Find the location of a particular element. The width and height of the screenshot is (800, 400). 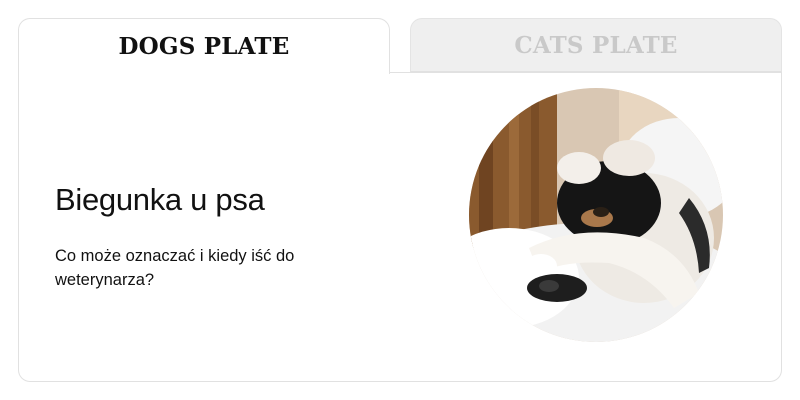

panel-top-border is located at coordinates (586, 72).